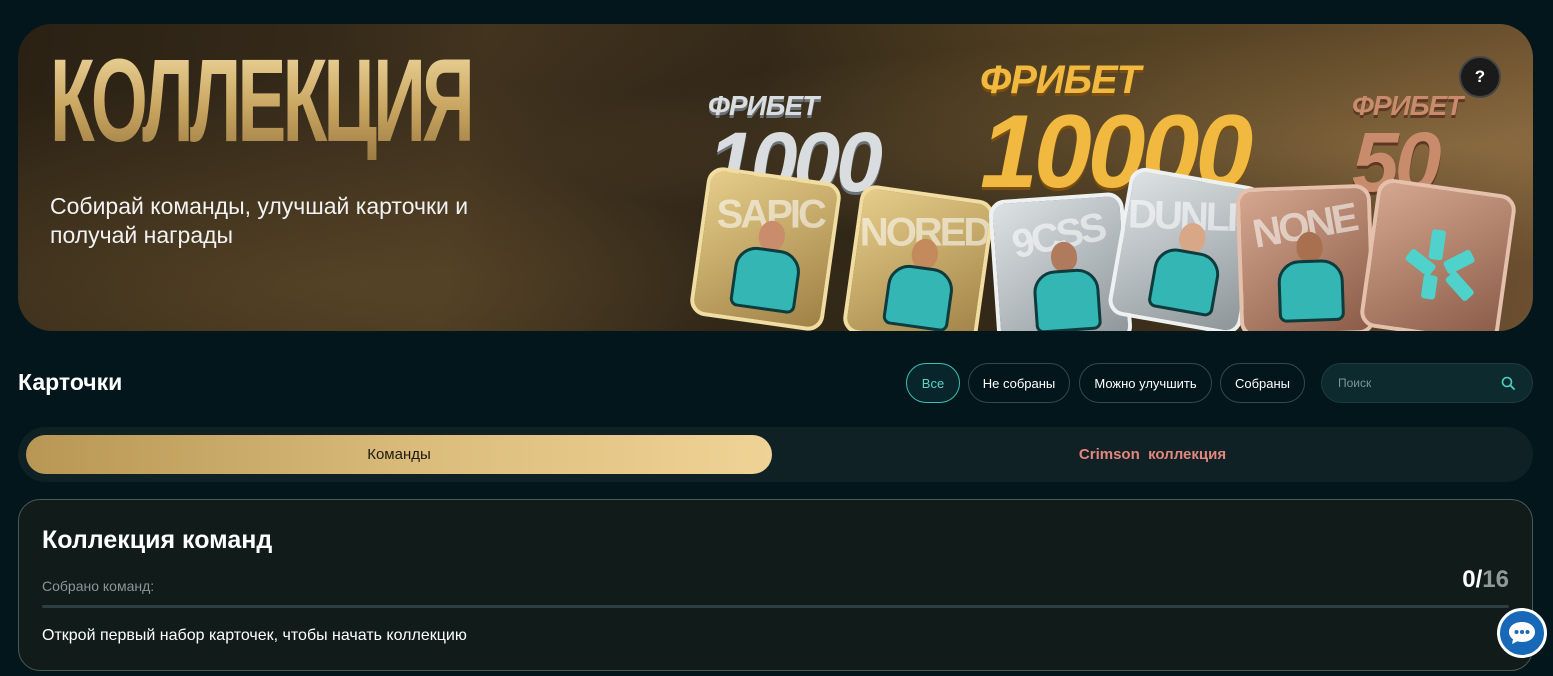 This screenshot has height=676, width=1553. What do you see at coordinates (262, 101) in the screenshot?
I see `hero-title: КОЛЛЕКЦИЯ` at bounding box center [262, 101].